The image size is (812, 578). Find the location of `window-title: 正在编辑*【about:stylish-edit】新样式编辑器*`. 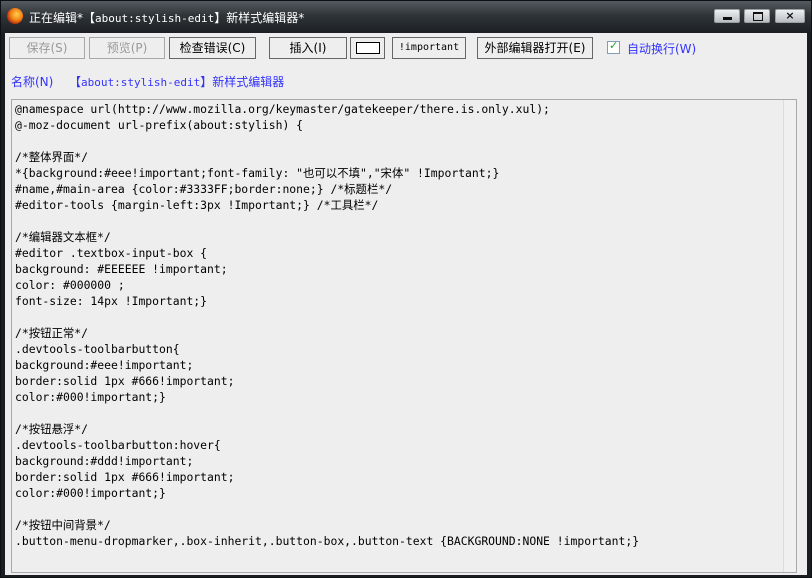

window-title: 正在编辑*【about:stylish-edit】新样式编辑器* is located at coordinates (166, 17).